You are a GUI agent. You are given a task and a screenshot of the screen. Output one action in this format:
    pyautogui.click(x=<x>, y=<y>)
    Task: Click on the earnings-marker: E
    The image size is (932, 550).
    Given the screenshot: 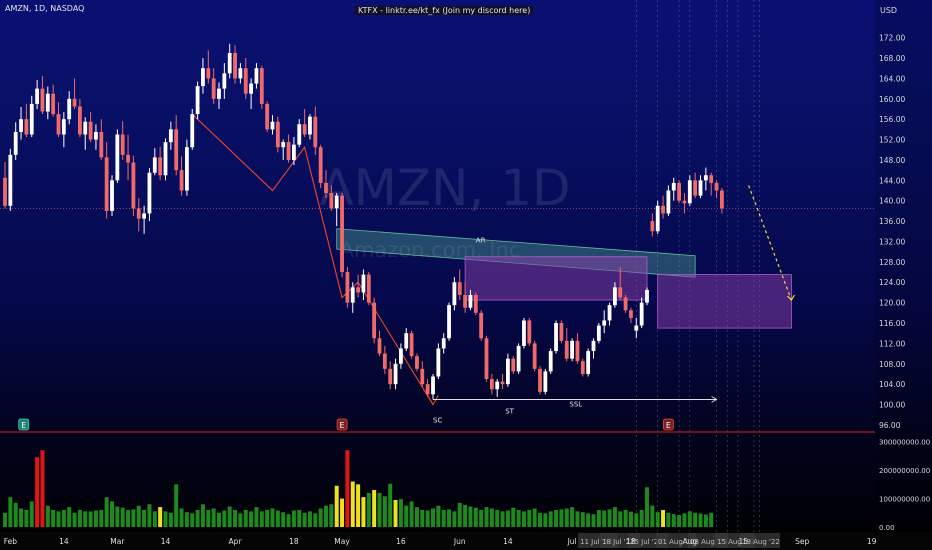 What is the action you would take?
    pyautogui.click(x=342, y=424)
    